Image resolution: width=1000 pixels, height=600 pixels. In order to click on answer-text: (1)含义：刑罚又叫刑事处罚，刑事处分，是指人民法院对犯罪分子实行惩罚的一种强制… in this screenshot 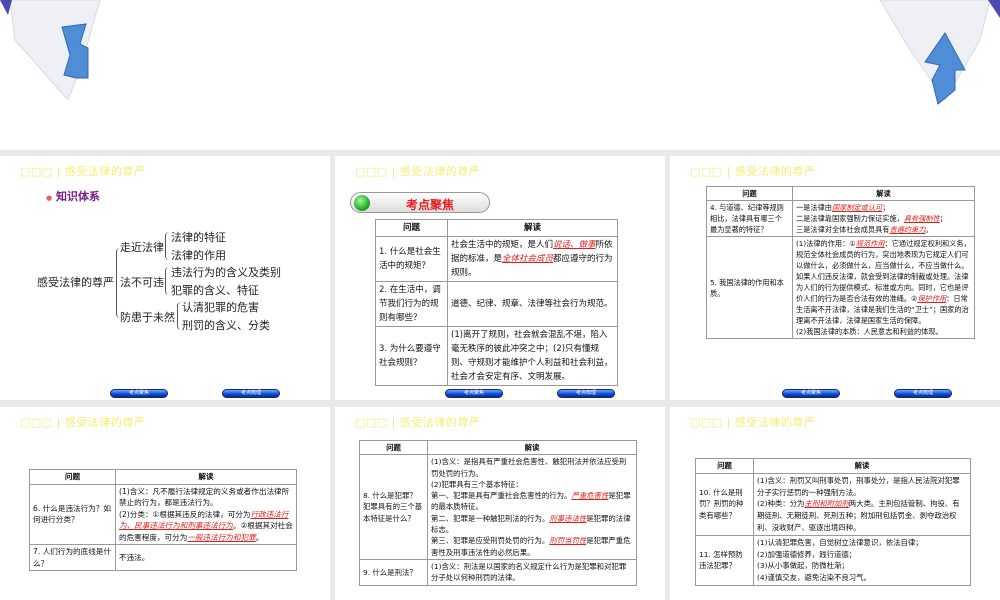, I will do `click(858, 486)`.